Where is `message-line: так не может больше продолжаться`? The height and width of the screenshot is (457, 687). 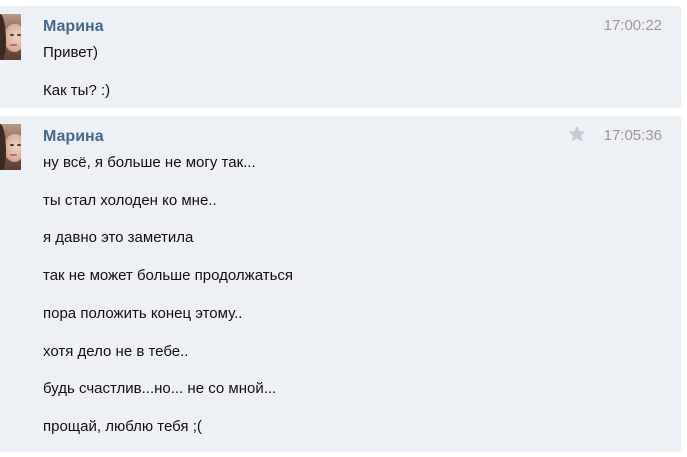 message-line: так не может больше продолжаться is located at coordinates (168, 275).